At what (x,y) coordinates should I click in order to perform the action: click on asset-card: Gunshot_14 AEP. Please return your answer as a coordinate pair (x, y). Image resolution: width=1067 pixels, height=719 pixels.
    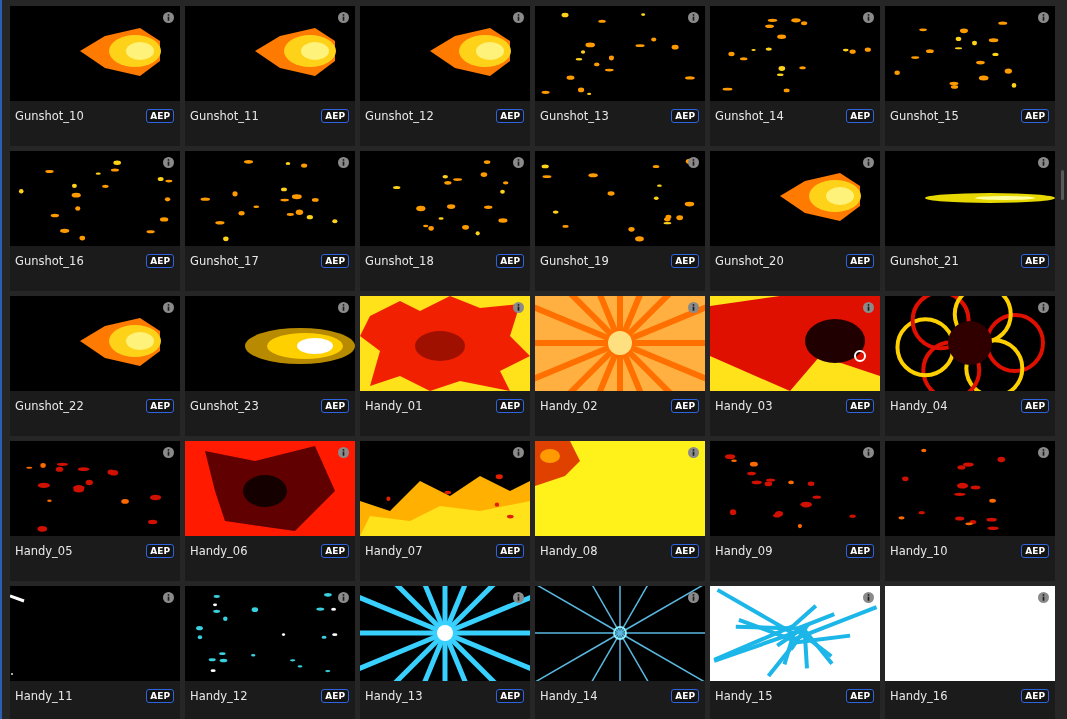
    Looking at the image, I should click on (795, 76).